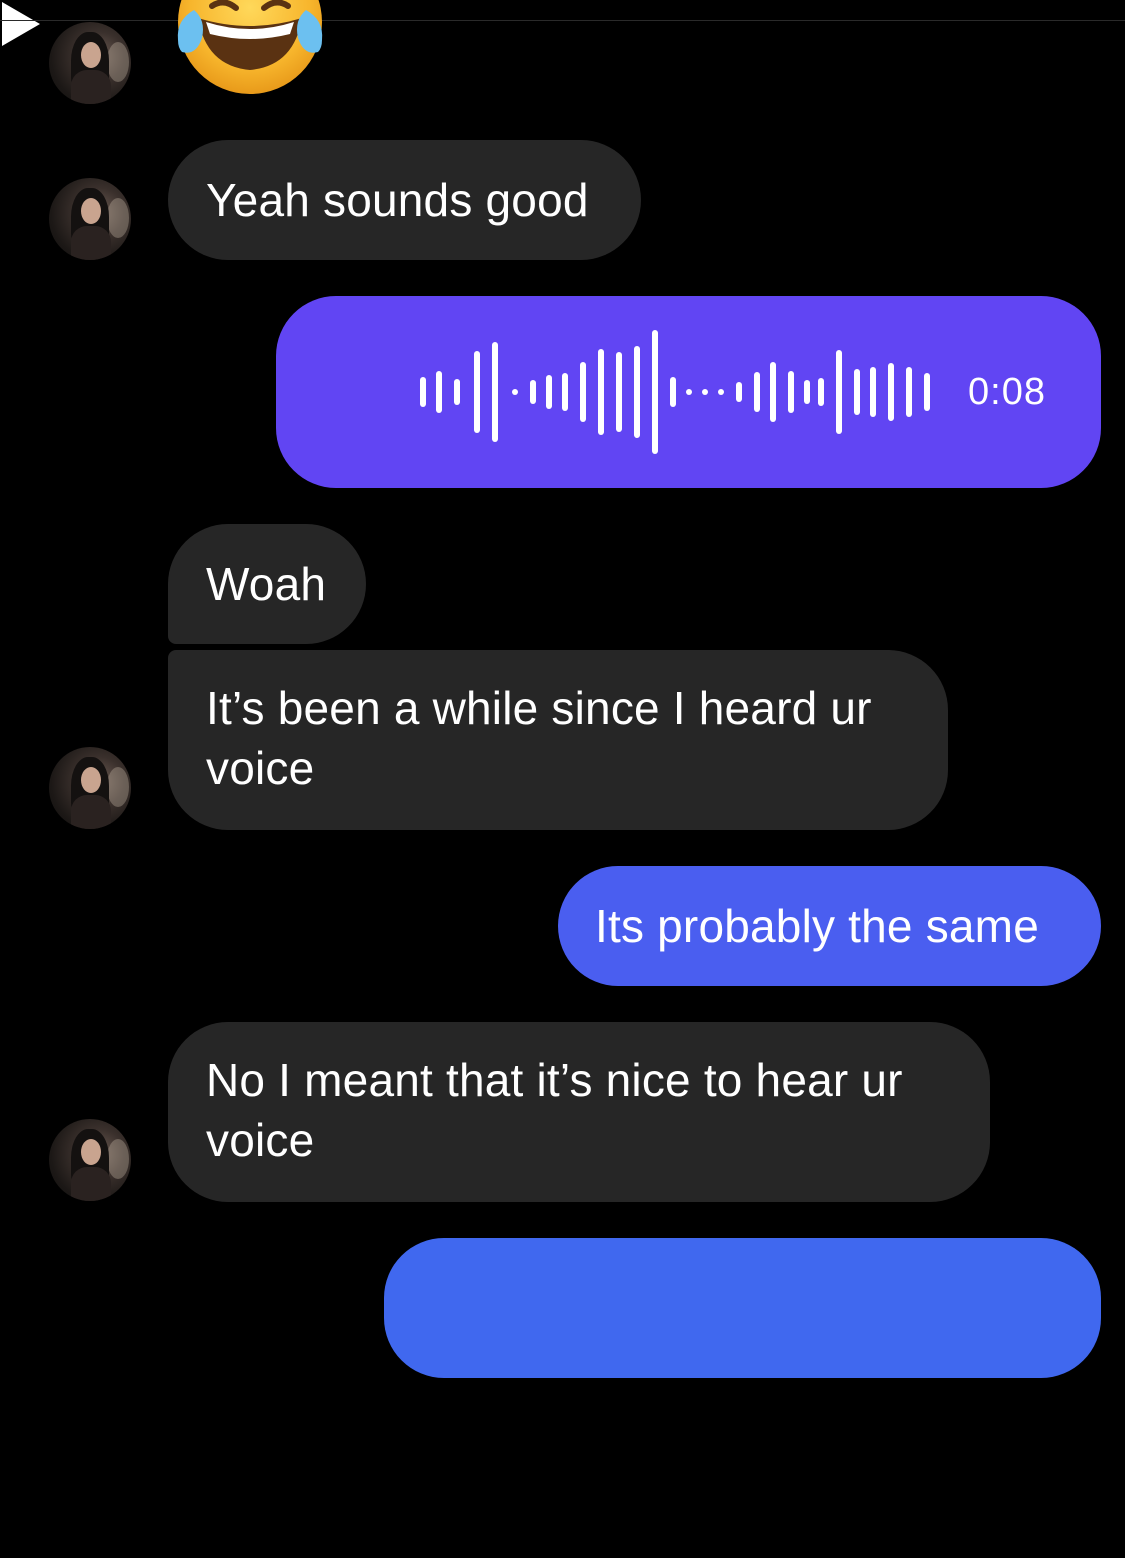  Describe the element at coordinates (562, 20) in the screenshot. I see `header-divider` at that location.